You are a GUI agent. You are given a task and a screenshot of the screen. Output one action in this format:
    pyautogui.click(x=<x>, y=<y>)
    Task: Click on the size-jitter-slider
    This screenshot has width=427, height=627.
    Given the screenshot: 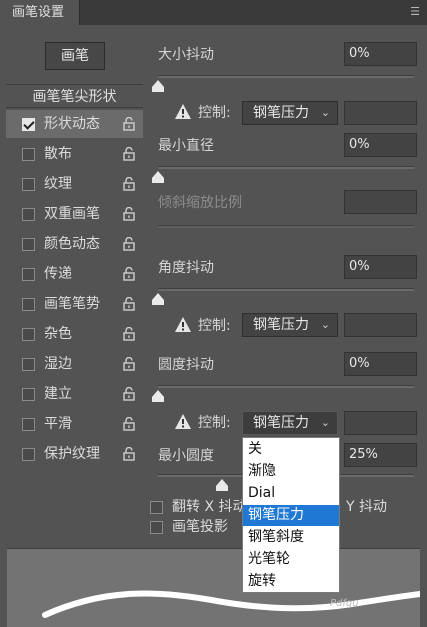 What is the action you would take?
    pyautogui.click(x=286, y=76)
    